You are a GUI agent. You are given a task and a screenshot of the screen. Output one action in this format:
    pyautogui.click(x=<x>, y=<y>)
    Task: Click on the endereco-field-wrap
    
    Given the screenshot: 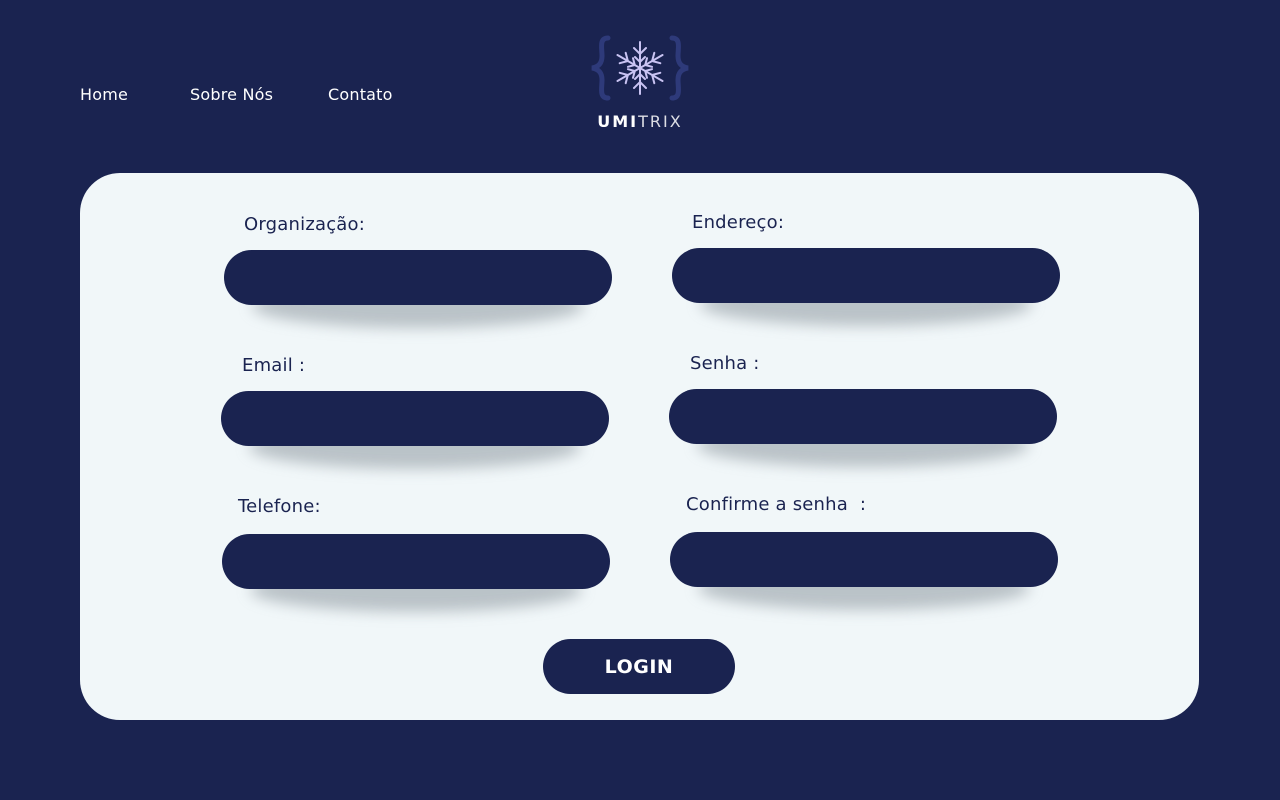 What is the action you would take?
    pyautogui.click(x=866, y=287)
    